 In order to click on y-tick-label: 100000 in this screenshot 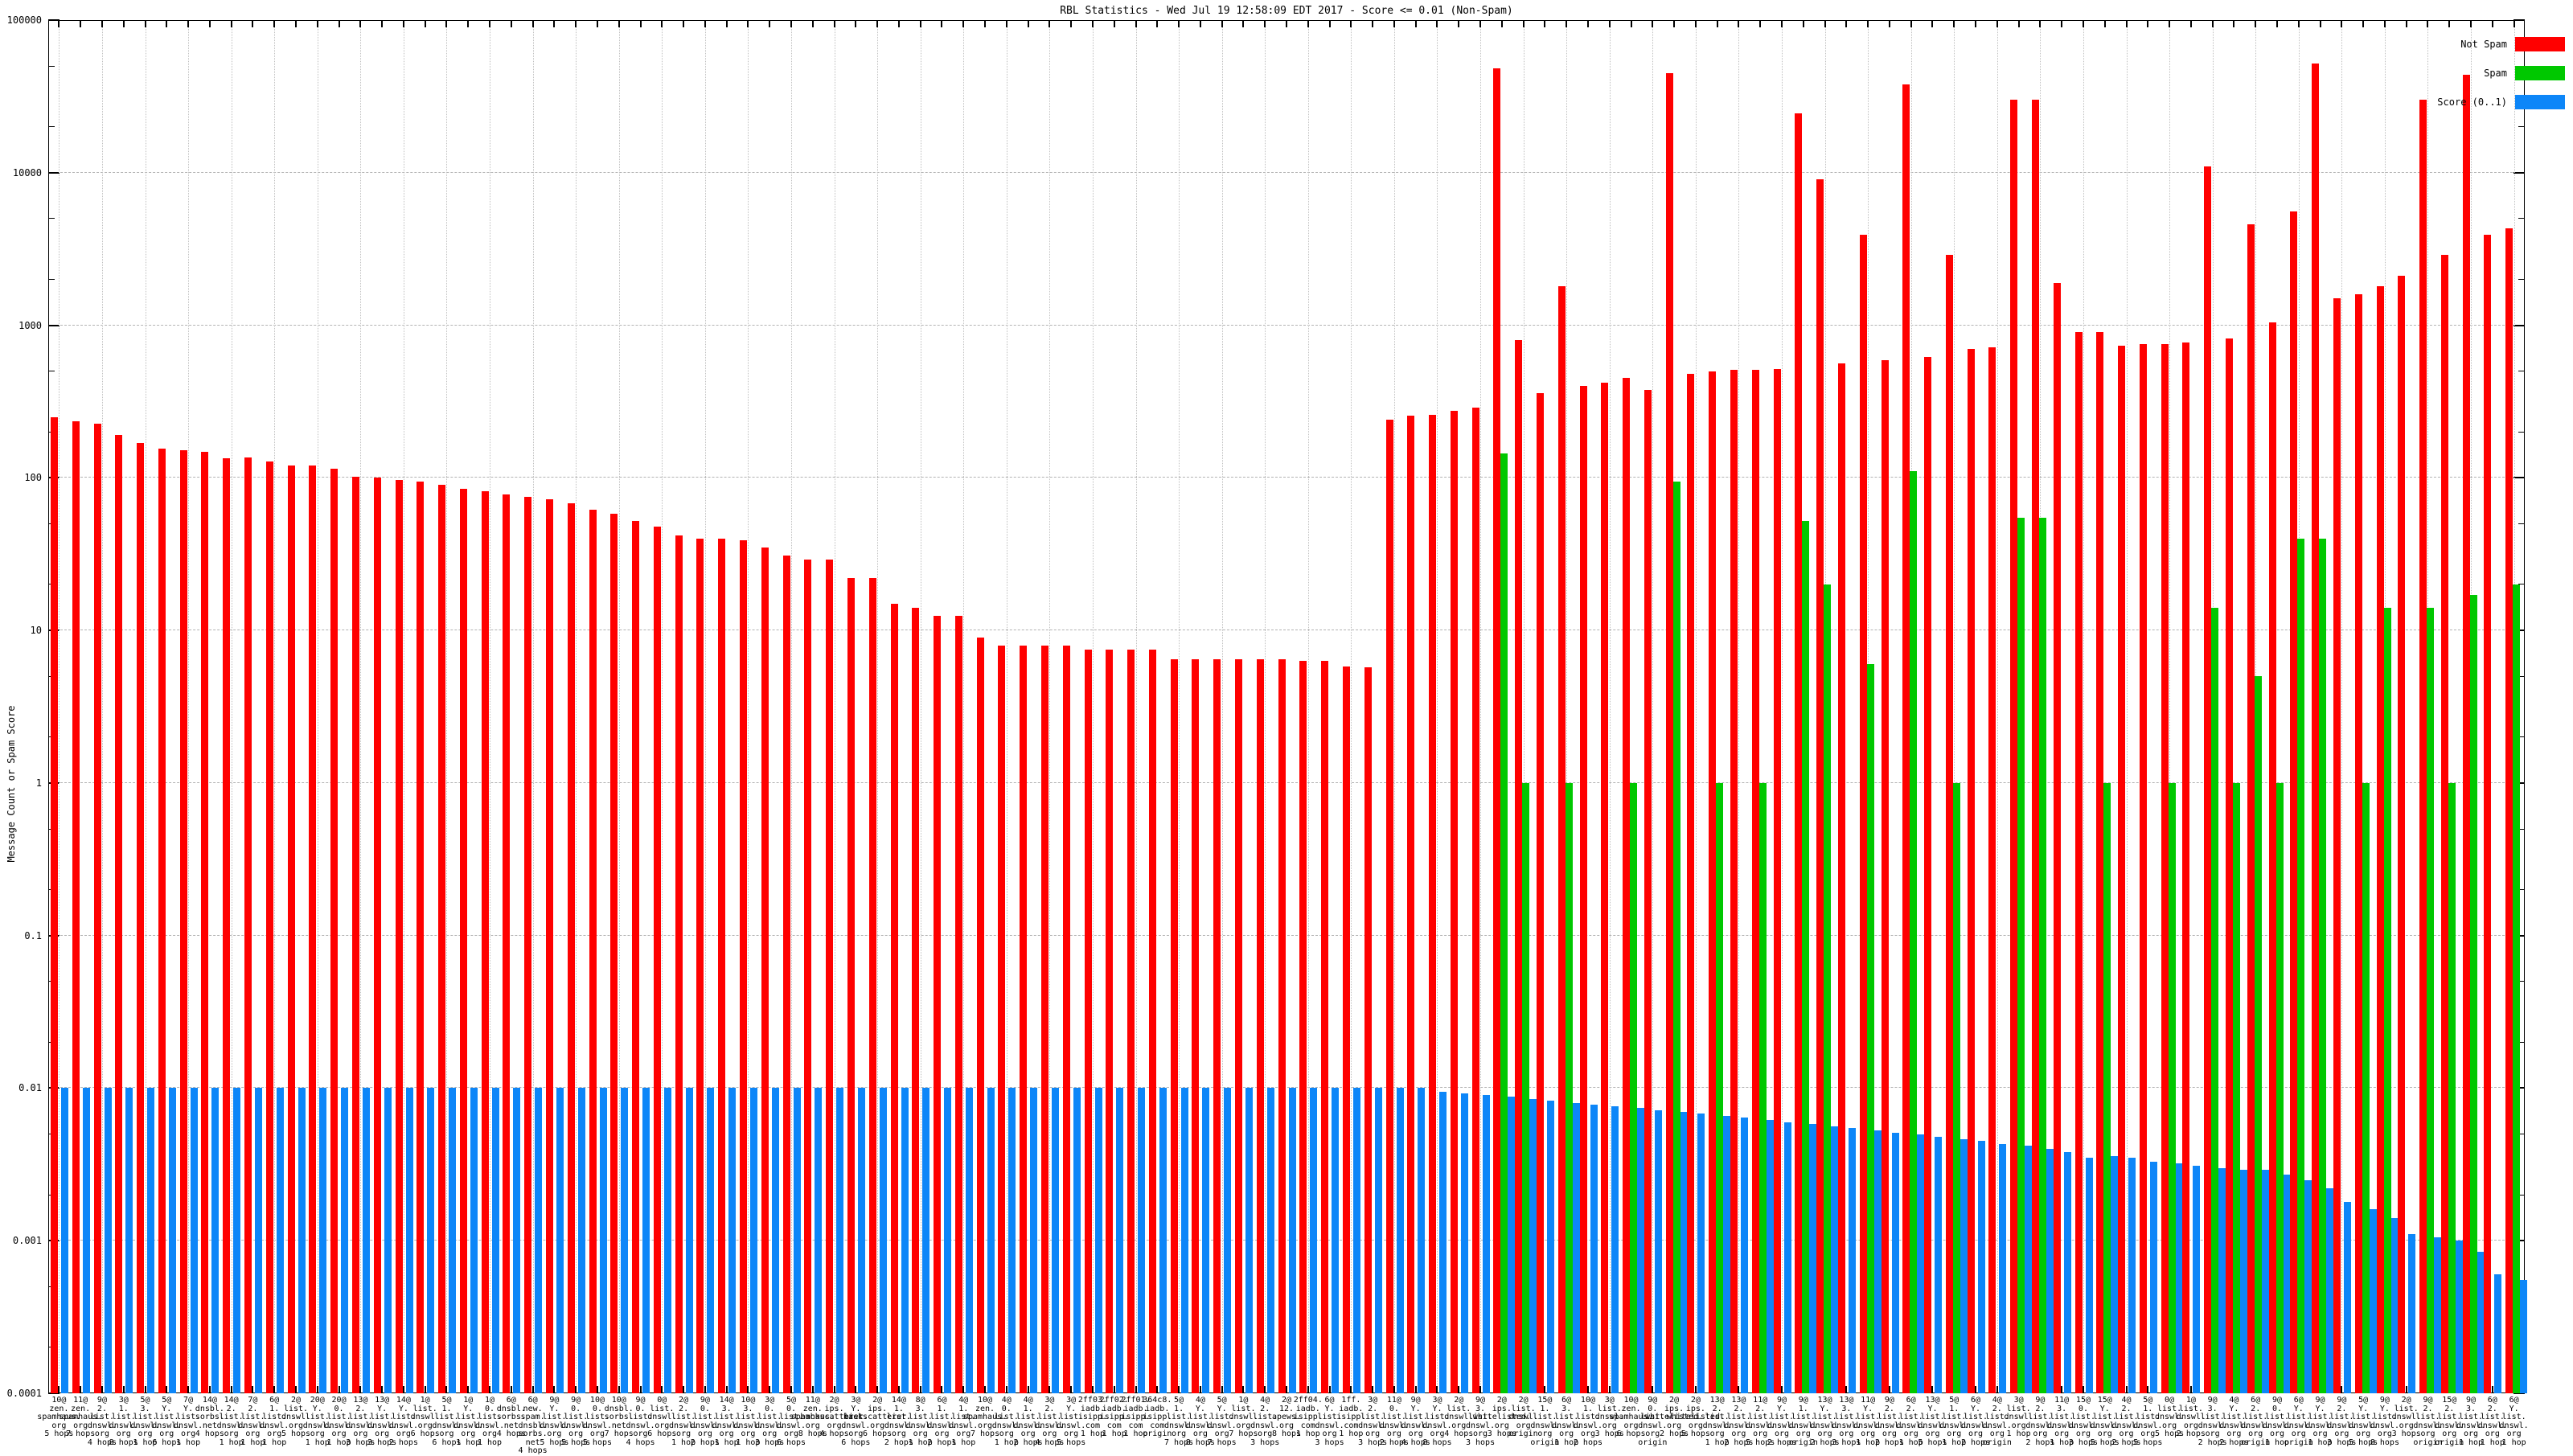, I will do `click(24, 20)`.